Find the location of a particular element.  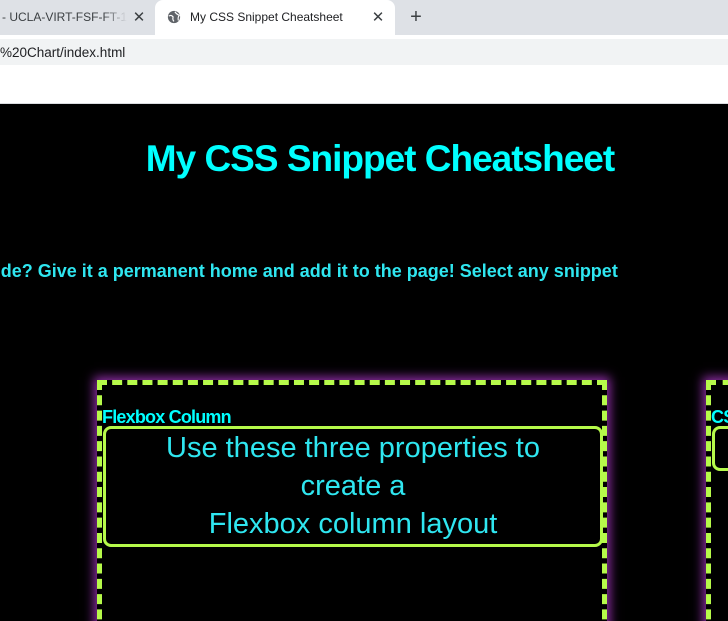

snippet-card-partial: CSS is located at coordinates (717, 500).